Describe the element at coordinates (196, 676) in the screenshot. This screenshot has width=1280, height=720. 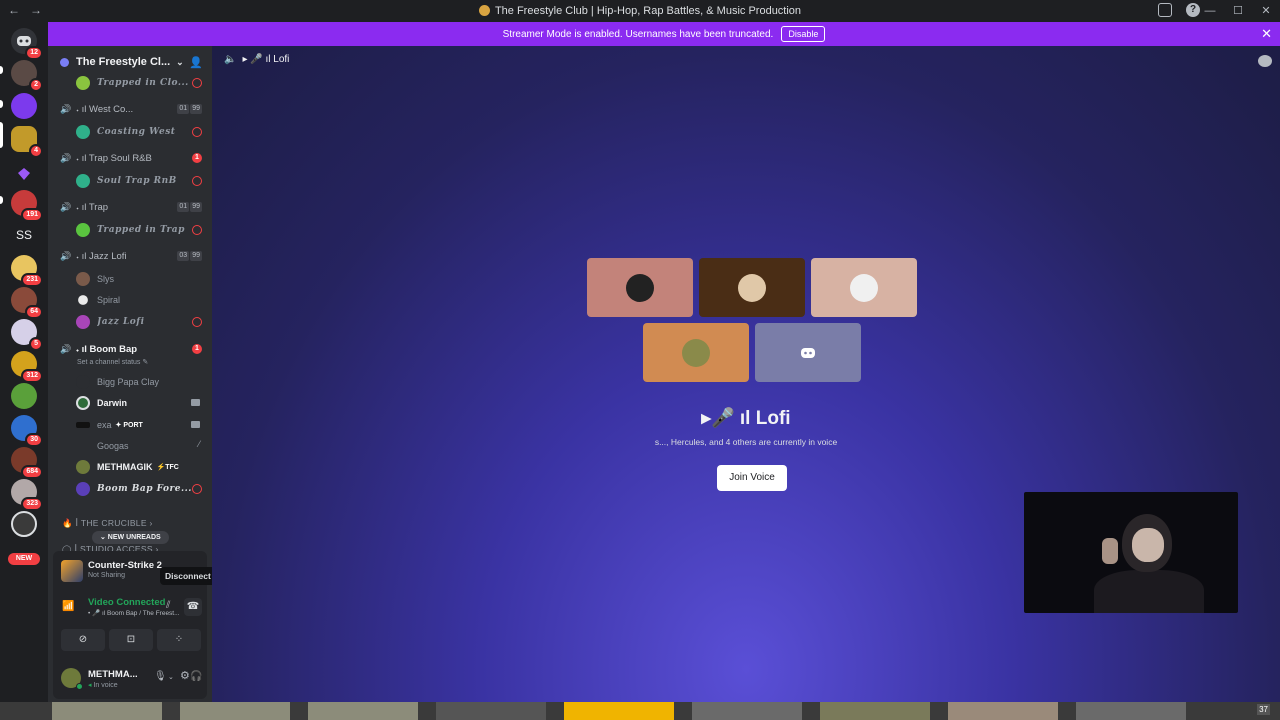
I see `headphones-icon: 🎧` at that location.